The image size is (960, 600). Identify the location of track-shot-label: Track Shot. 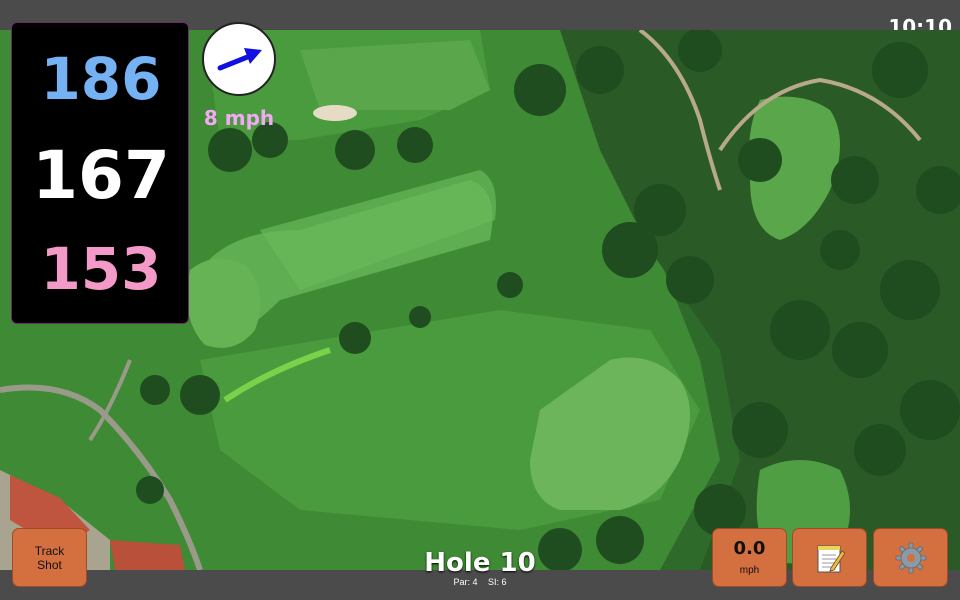
(49, 557).